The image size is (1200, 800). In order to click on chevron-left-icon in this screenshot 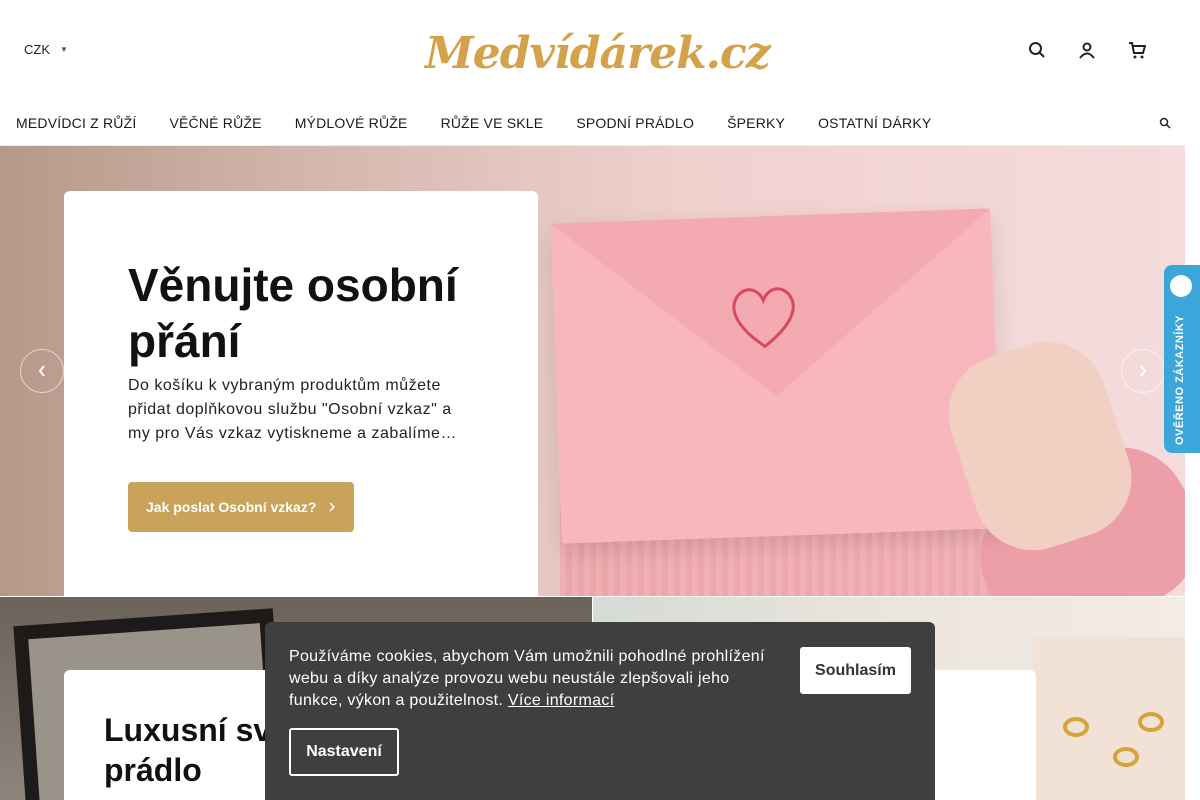, I will do `click(41, 371)`.